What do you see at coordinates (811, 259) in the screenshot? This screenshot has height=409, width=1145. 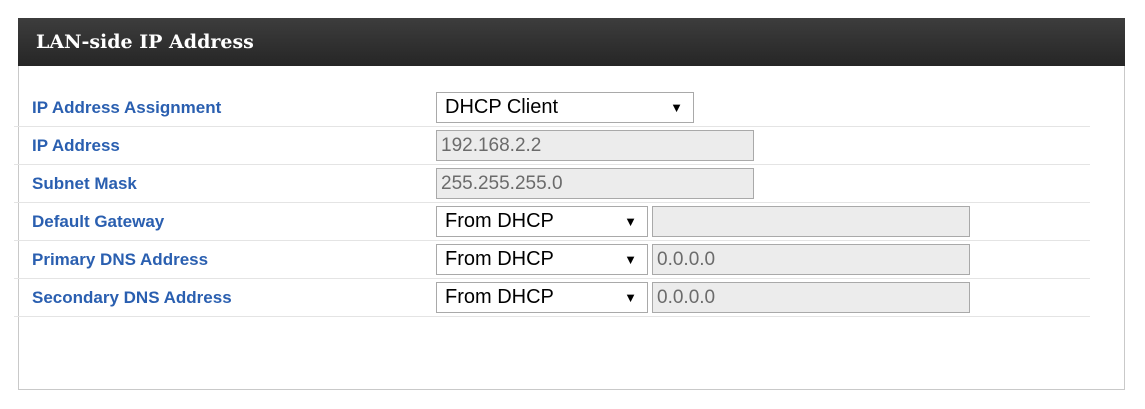 I see `primary-dns-input: 0.0.0.0` at bounding box center [811, 259].